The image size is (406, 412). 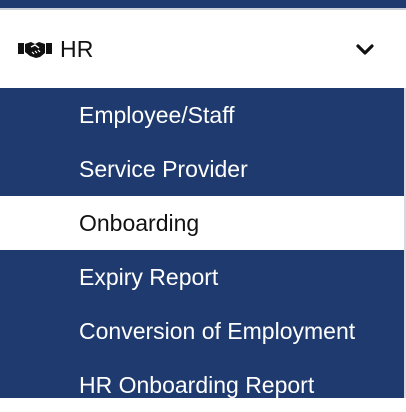 I want to click on submenu-item-label: Service Provider, so click(x=163, y=168).